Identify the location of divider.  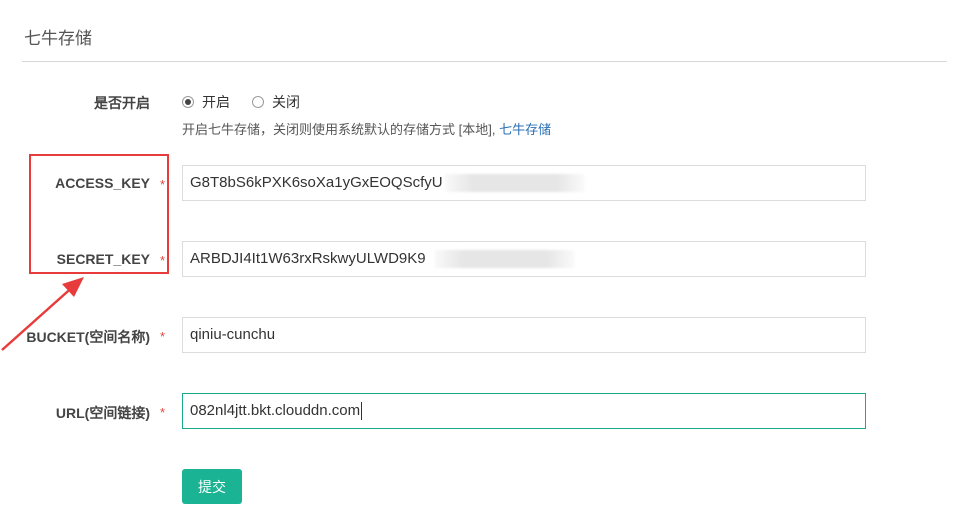
(484, 61).